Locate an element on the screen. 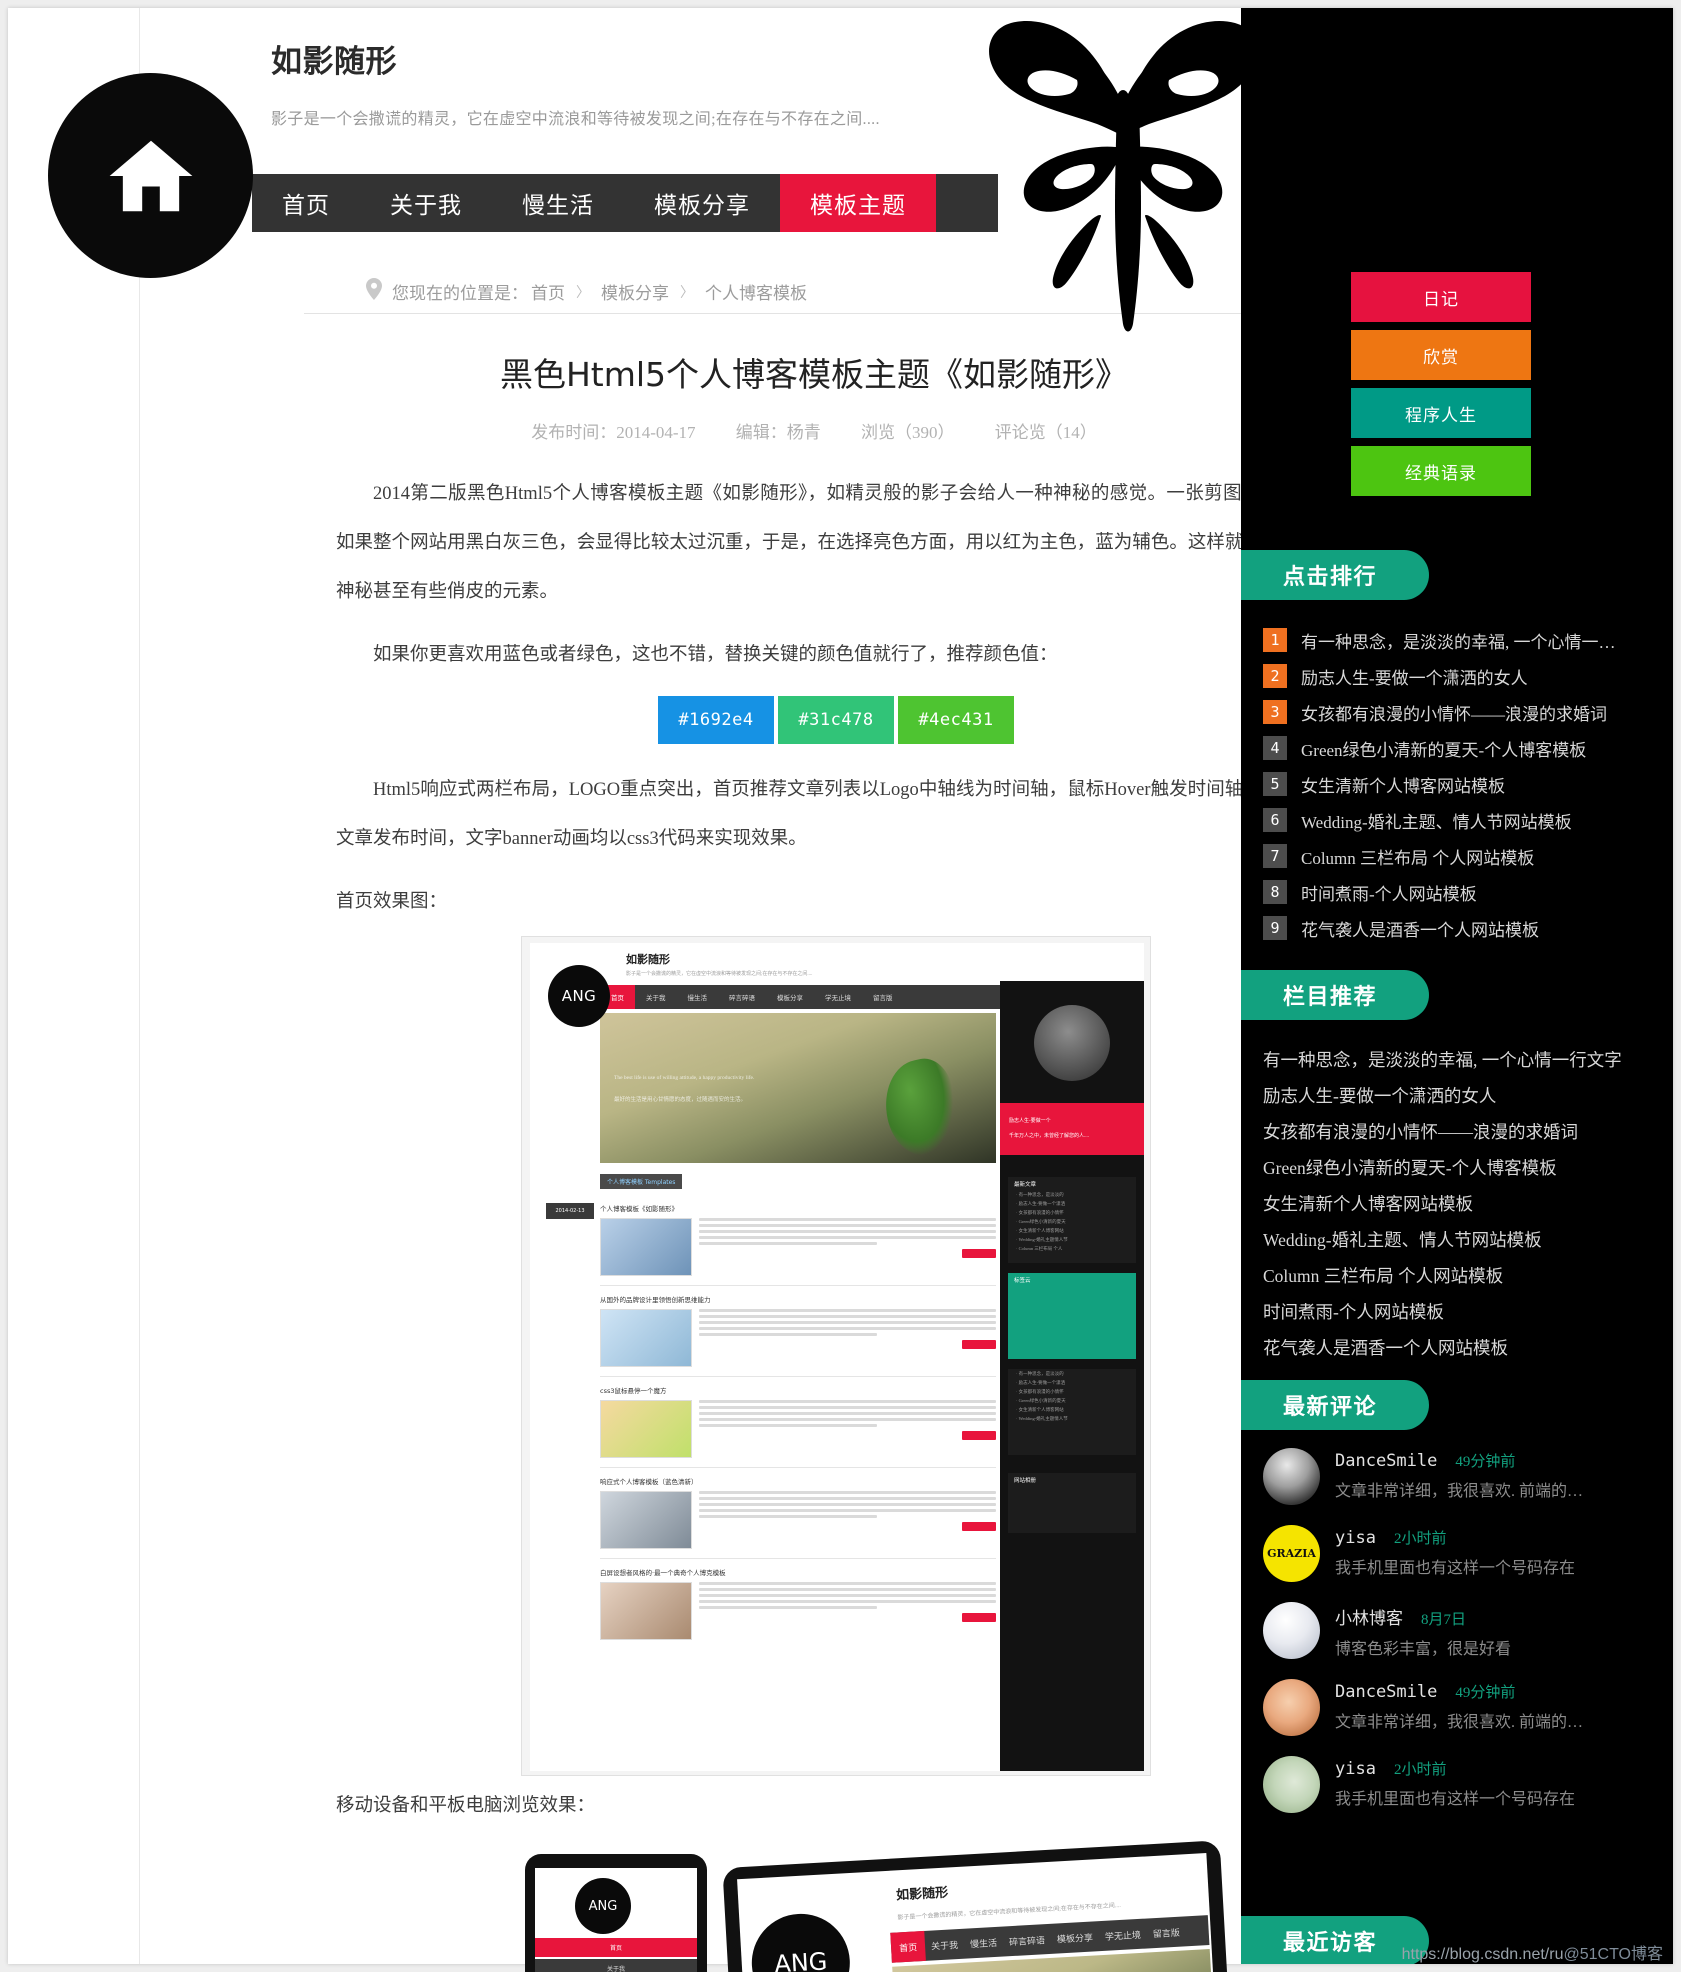 Image resolution: width=1681 pixels, height=1972 pixels. nav-item-home: 首页 is located at coordinates (306, 203).